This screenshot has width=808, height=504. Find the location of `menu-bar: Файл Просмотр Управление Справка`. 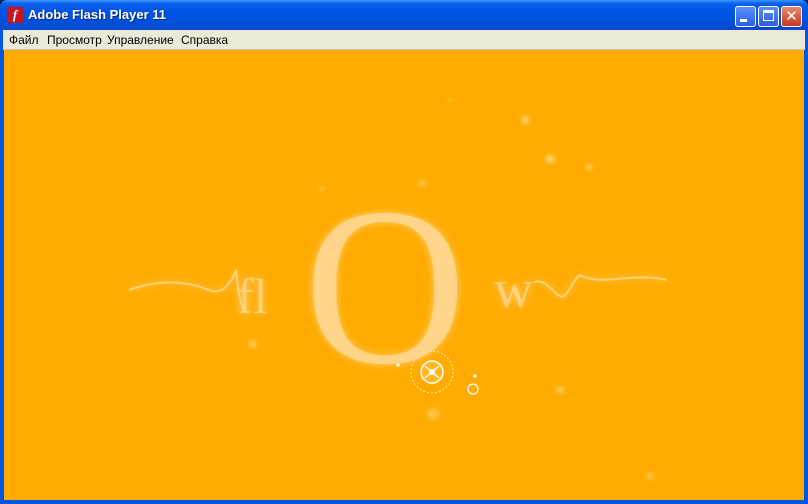

menu-bar: Файл Просмотр Управление Справка is located at coordinates (404, 40).